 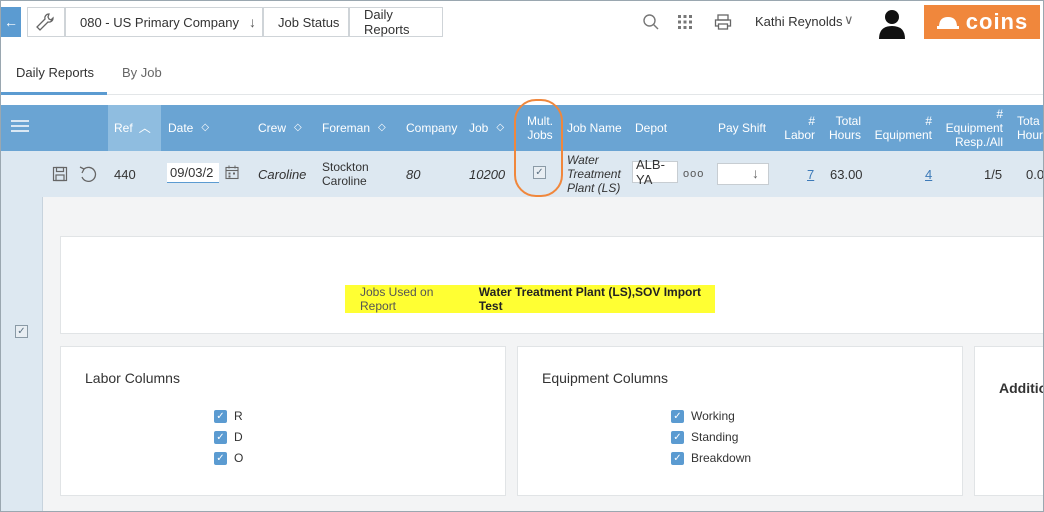 What do you see at coordinates (685, 22) in the screenshot?
I see `apps-grid-icon` at bounding box center [685, 22].